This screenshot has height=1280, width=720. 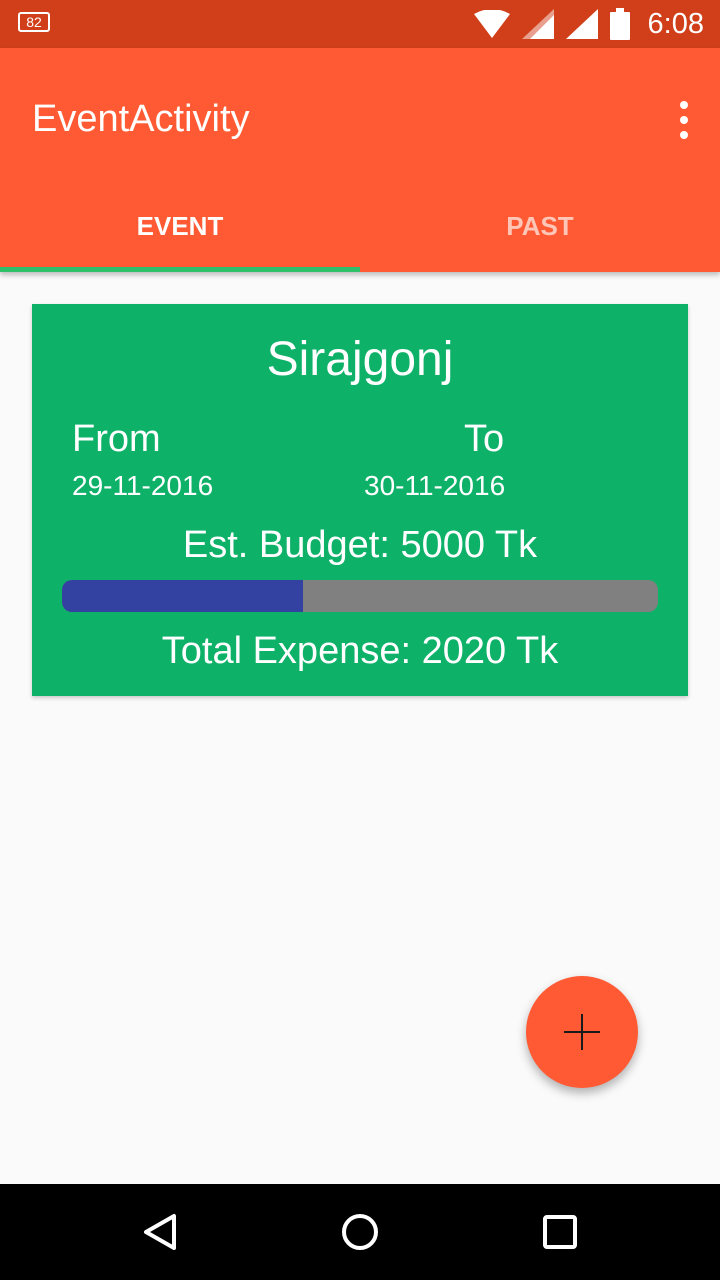 I want to click on recents-button, so click(x=560, y=1232).